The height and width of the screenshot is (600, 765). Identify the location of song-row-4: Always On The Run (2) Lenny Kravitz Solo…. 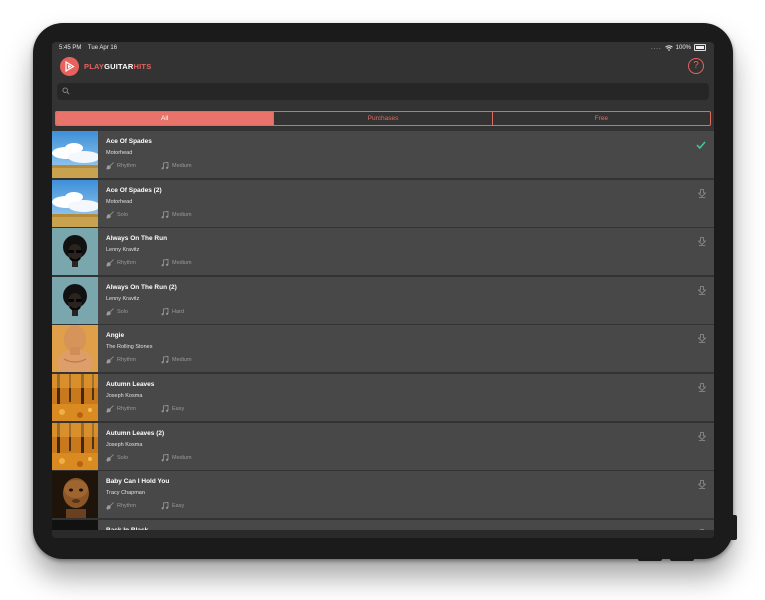
(383, 300).